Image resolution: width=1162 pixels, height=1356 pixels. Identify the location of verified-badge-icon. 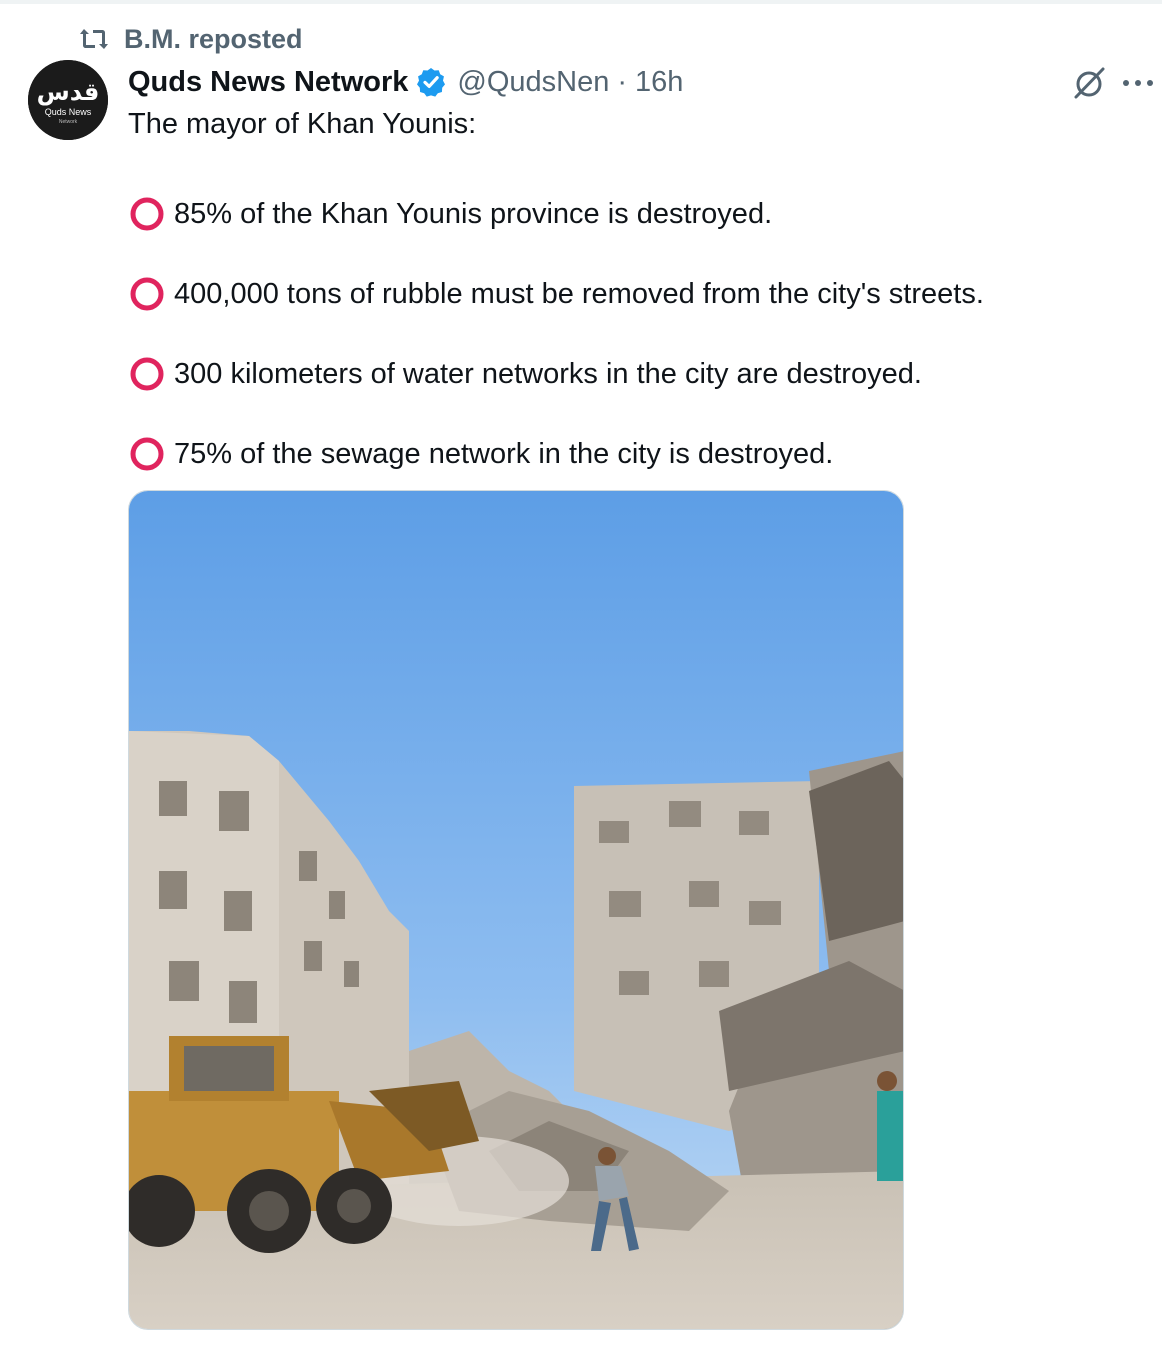
(431, 82).